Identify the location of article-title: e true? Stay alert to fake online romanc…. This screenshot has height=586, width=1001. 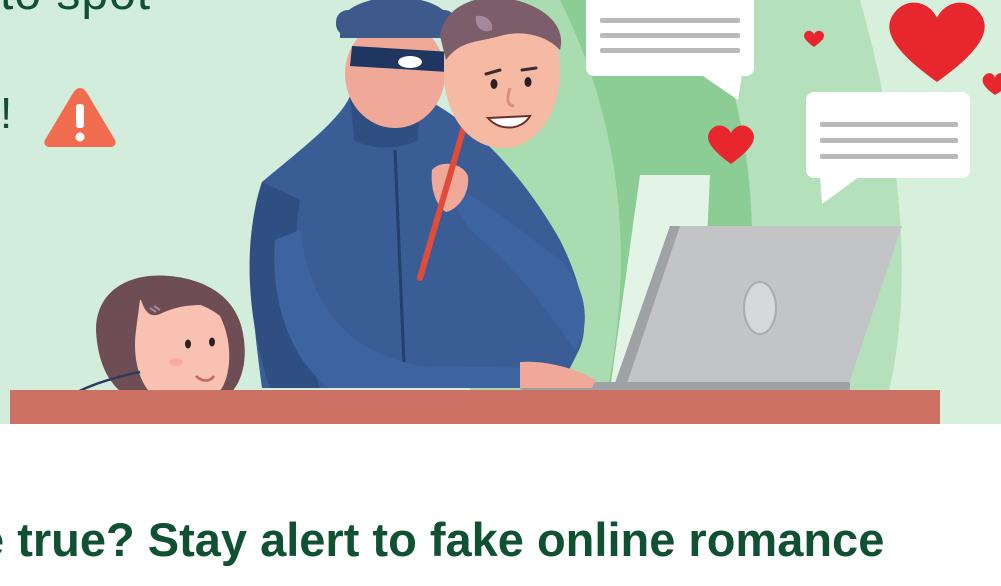
(442, 539).